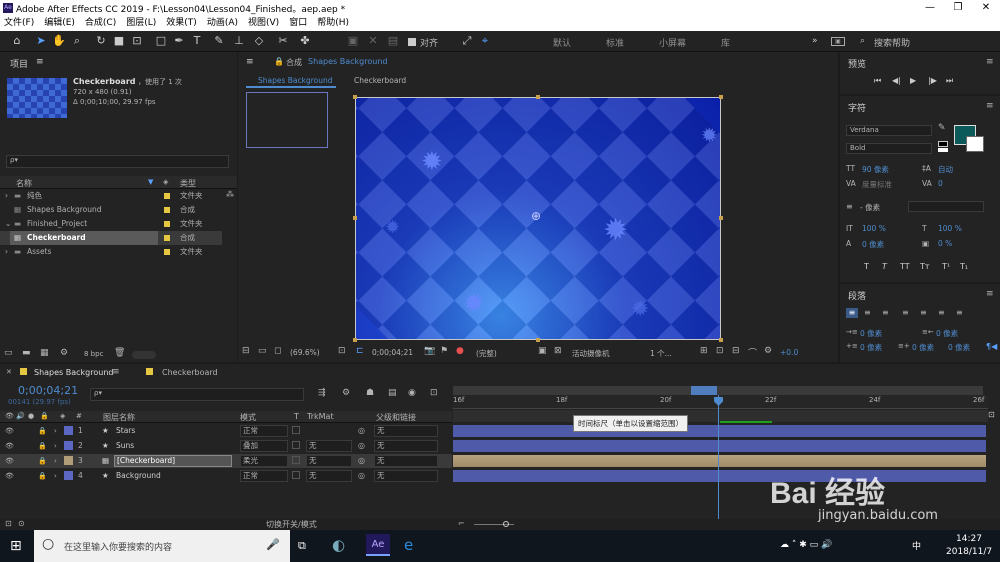 Image resolution: width=1000 pixels, height=562 pixels. What do you see at coordinates (360, 351) in the screenshot?
I see `transparency-grid-icon: ⊏` at bounding box center [360, 351].